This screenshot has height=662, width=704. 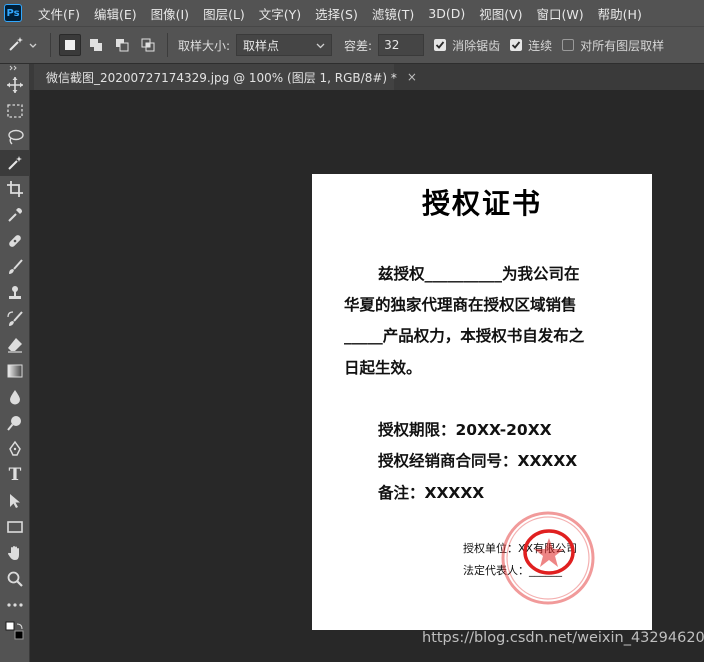 I want to click on photoshop-logo: Ps, so click(x=13, y=13).